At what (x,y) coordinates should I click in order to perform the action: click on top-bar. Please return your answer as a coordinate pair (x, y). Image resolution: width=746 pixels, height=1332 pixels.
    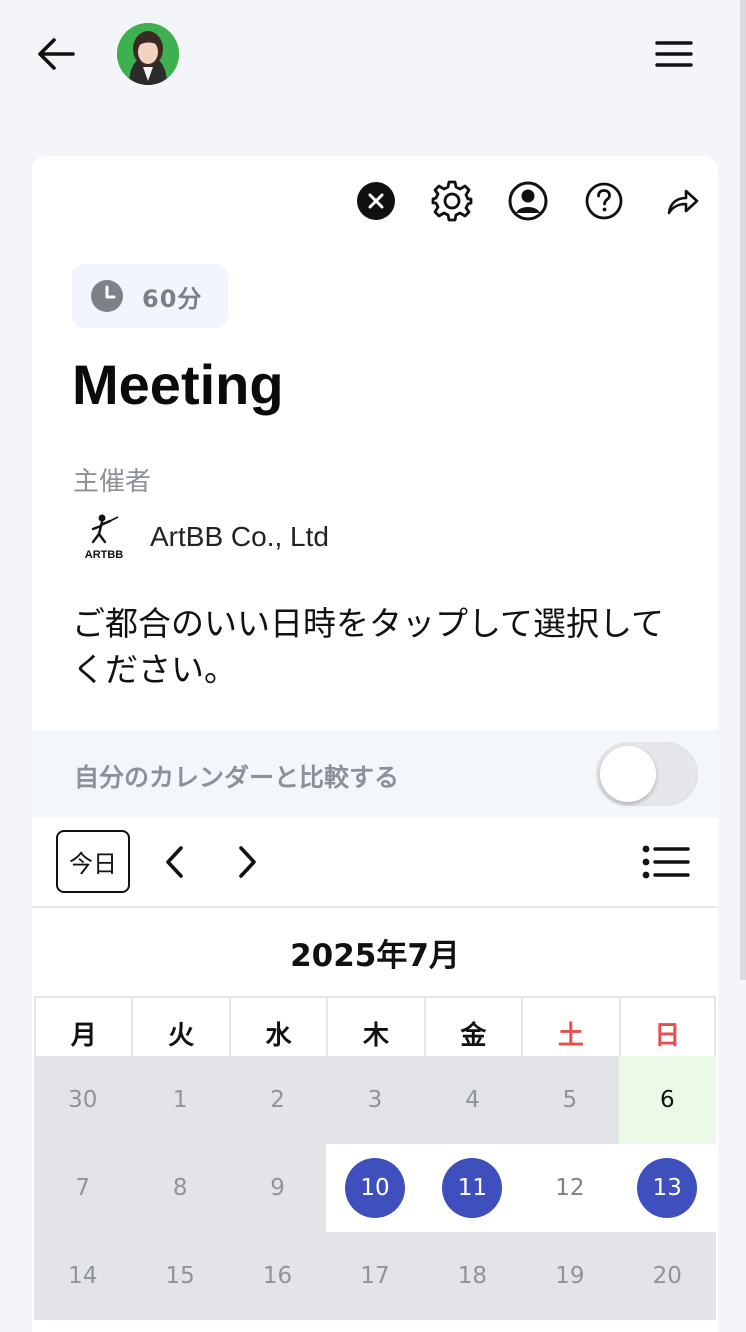
    Looking at the image, I should click on (373, 55).